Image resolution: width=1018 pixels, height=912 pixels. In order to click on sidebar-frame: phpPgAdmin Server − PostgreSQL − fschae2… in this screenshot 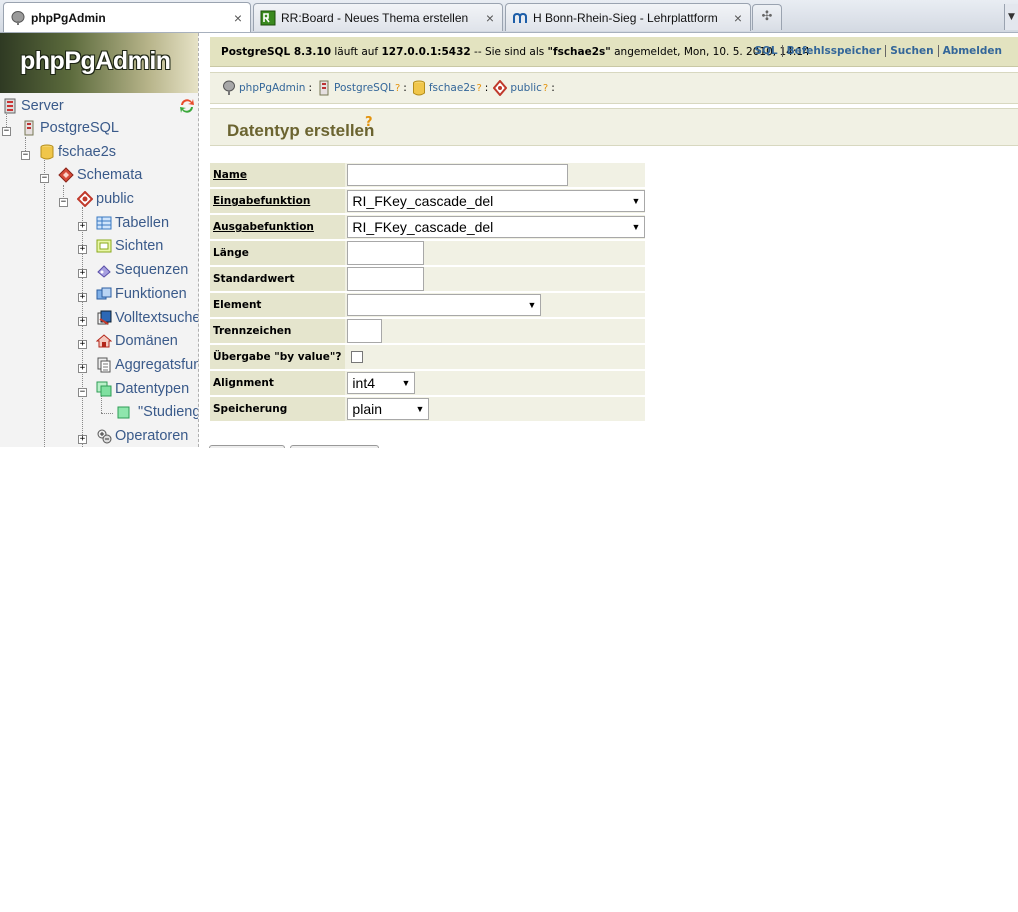, I will do `click(99, 240)`.